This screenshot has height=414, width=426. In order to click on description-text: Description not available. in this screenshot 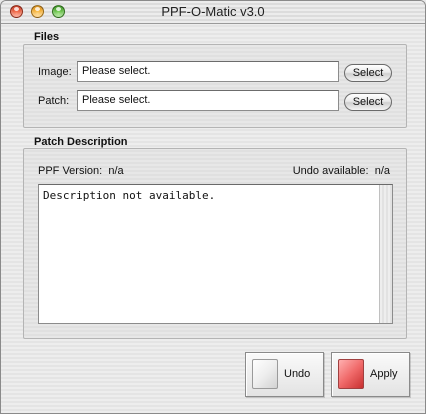, I will do `click(129, 195)`.